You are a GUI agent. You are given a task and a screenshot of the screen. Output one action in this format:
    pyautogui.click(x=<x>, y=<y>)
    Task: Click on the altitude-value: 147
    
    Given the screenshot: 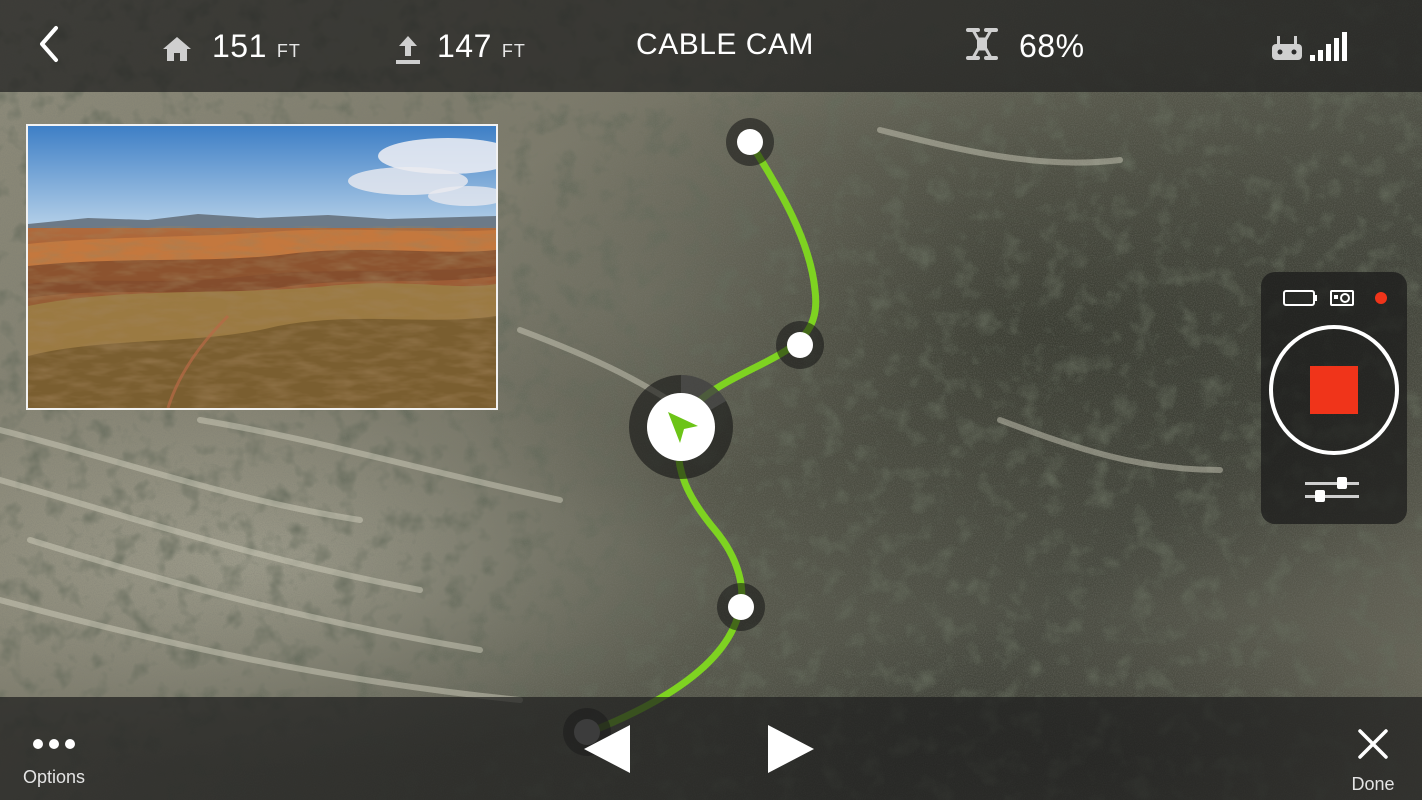 What is the action you would take?
    pyautogui.click(x=464, y=46)
    